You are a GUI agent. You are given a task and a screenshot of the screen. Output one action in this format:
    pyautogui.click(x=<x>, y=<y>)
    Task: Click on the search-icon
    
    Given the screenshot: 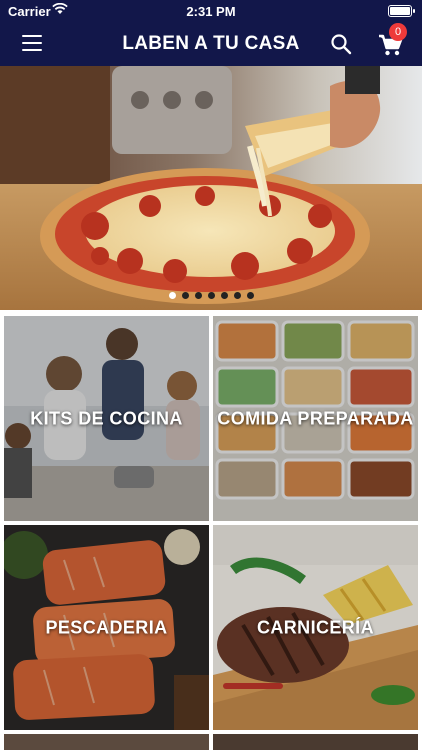 What is the action you would take?
    pyautogui.click(x=341, y=44)
    